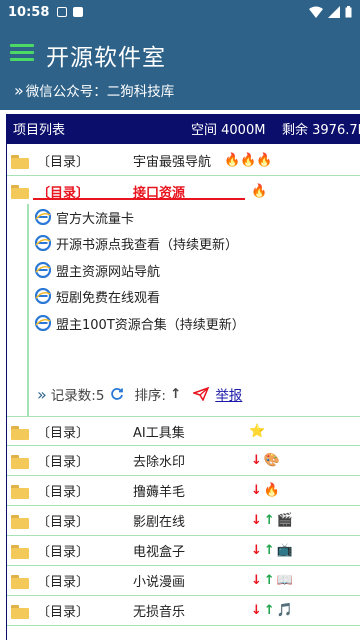 Image resolution: width=360 pixels, height=640 pixels. I want to click on tv-icon: 📺, so click(284, 550).